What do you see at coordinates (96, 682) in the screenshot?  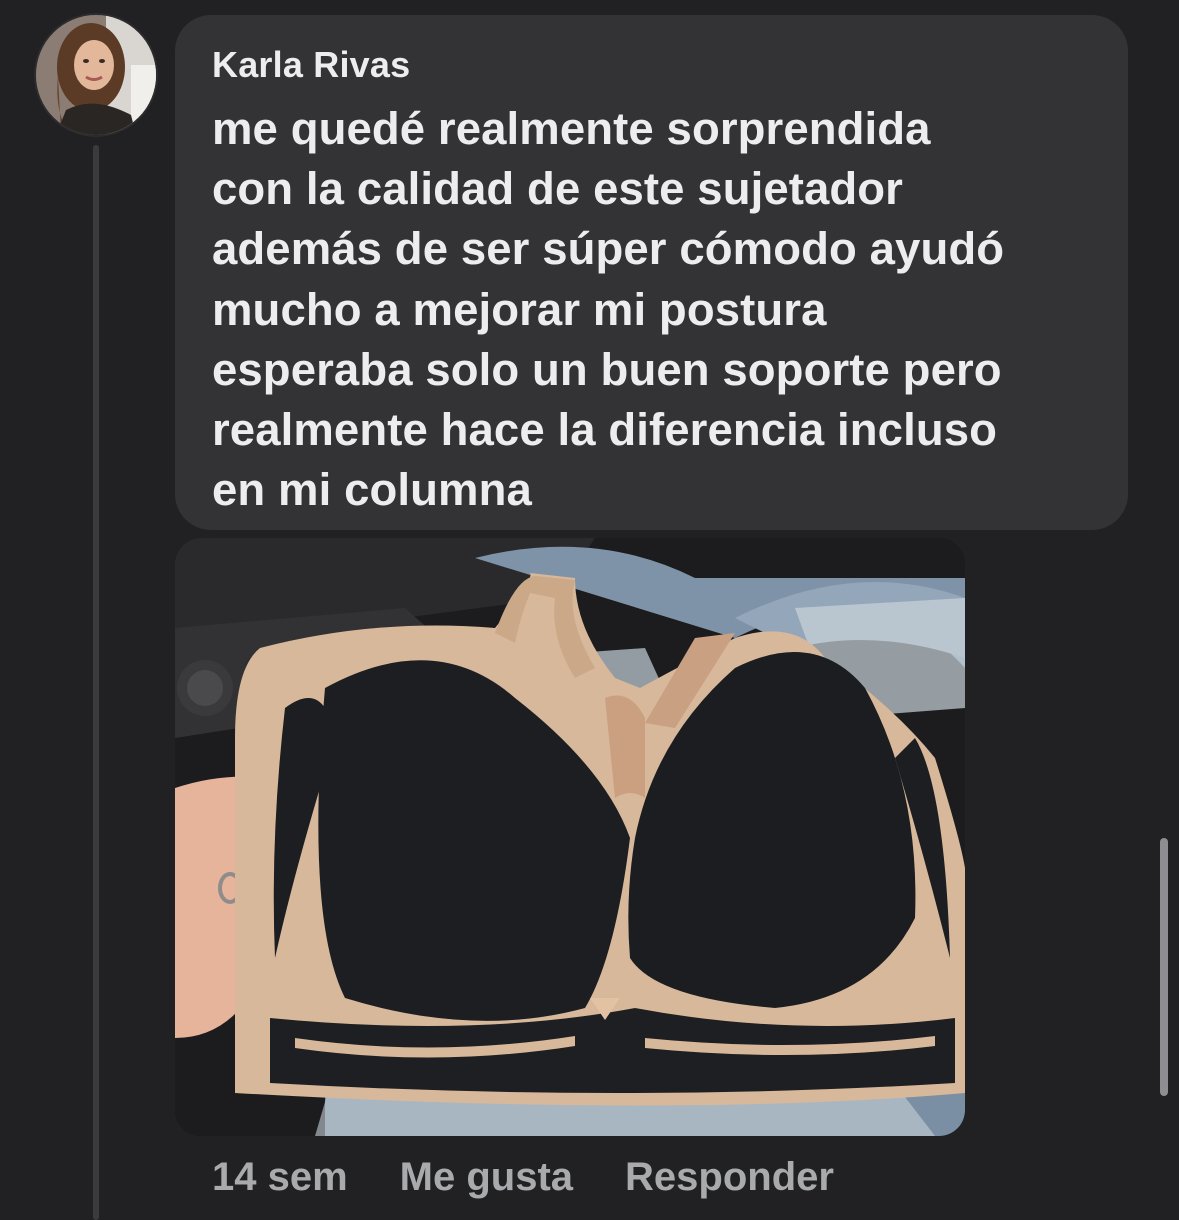 I see `thread-line` at bounding box center [96, 682].